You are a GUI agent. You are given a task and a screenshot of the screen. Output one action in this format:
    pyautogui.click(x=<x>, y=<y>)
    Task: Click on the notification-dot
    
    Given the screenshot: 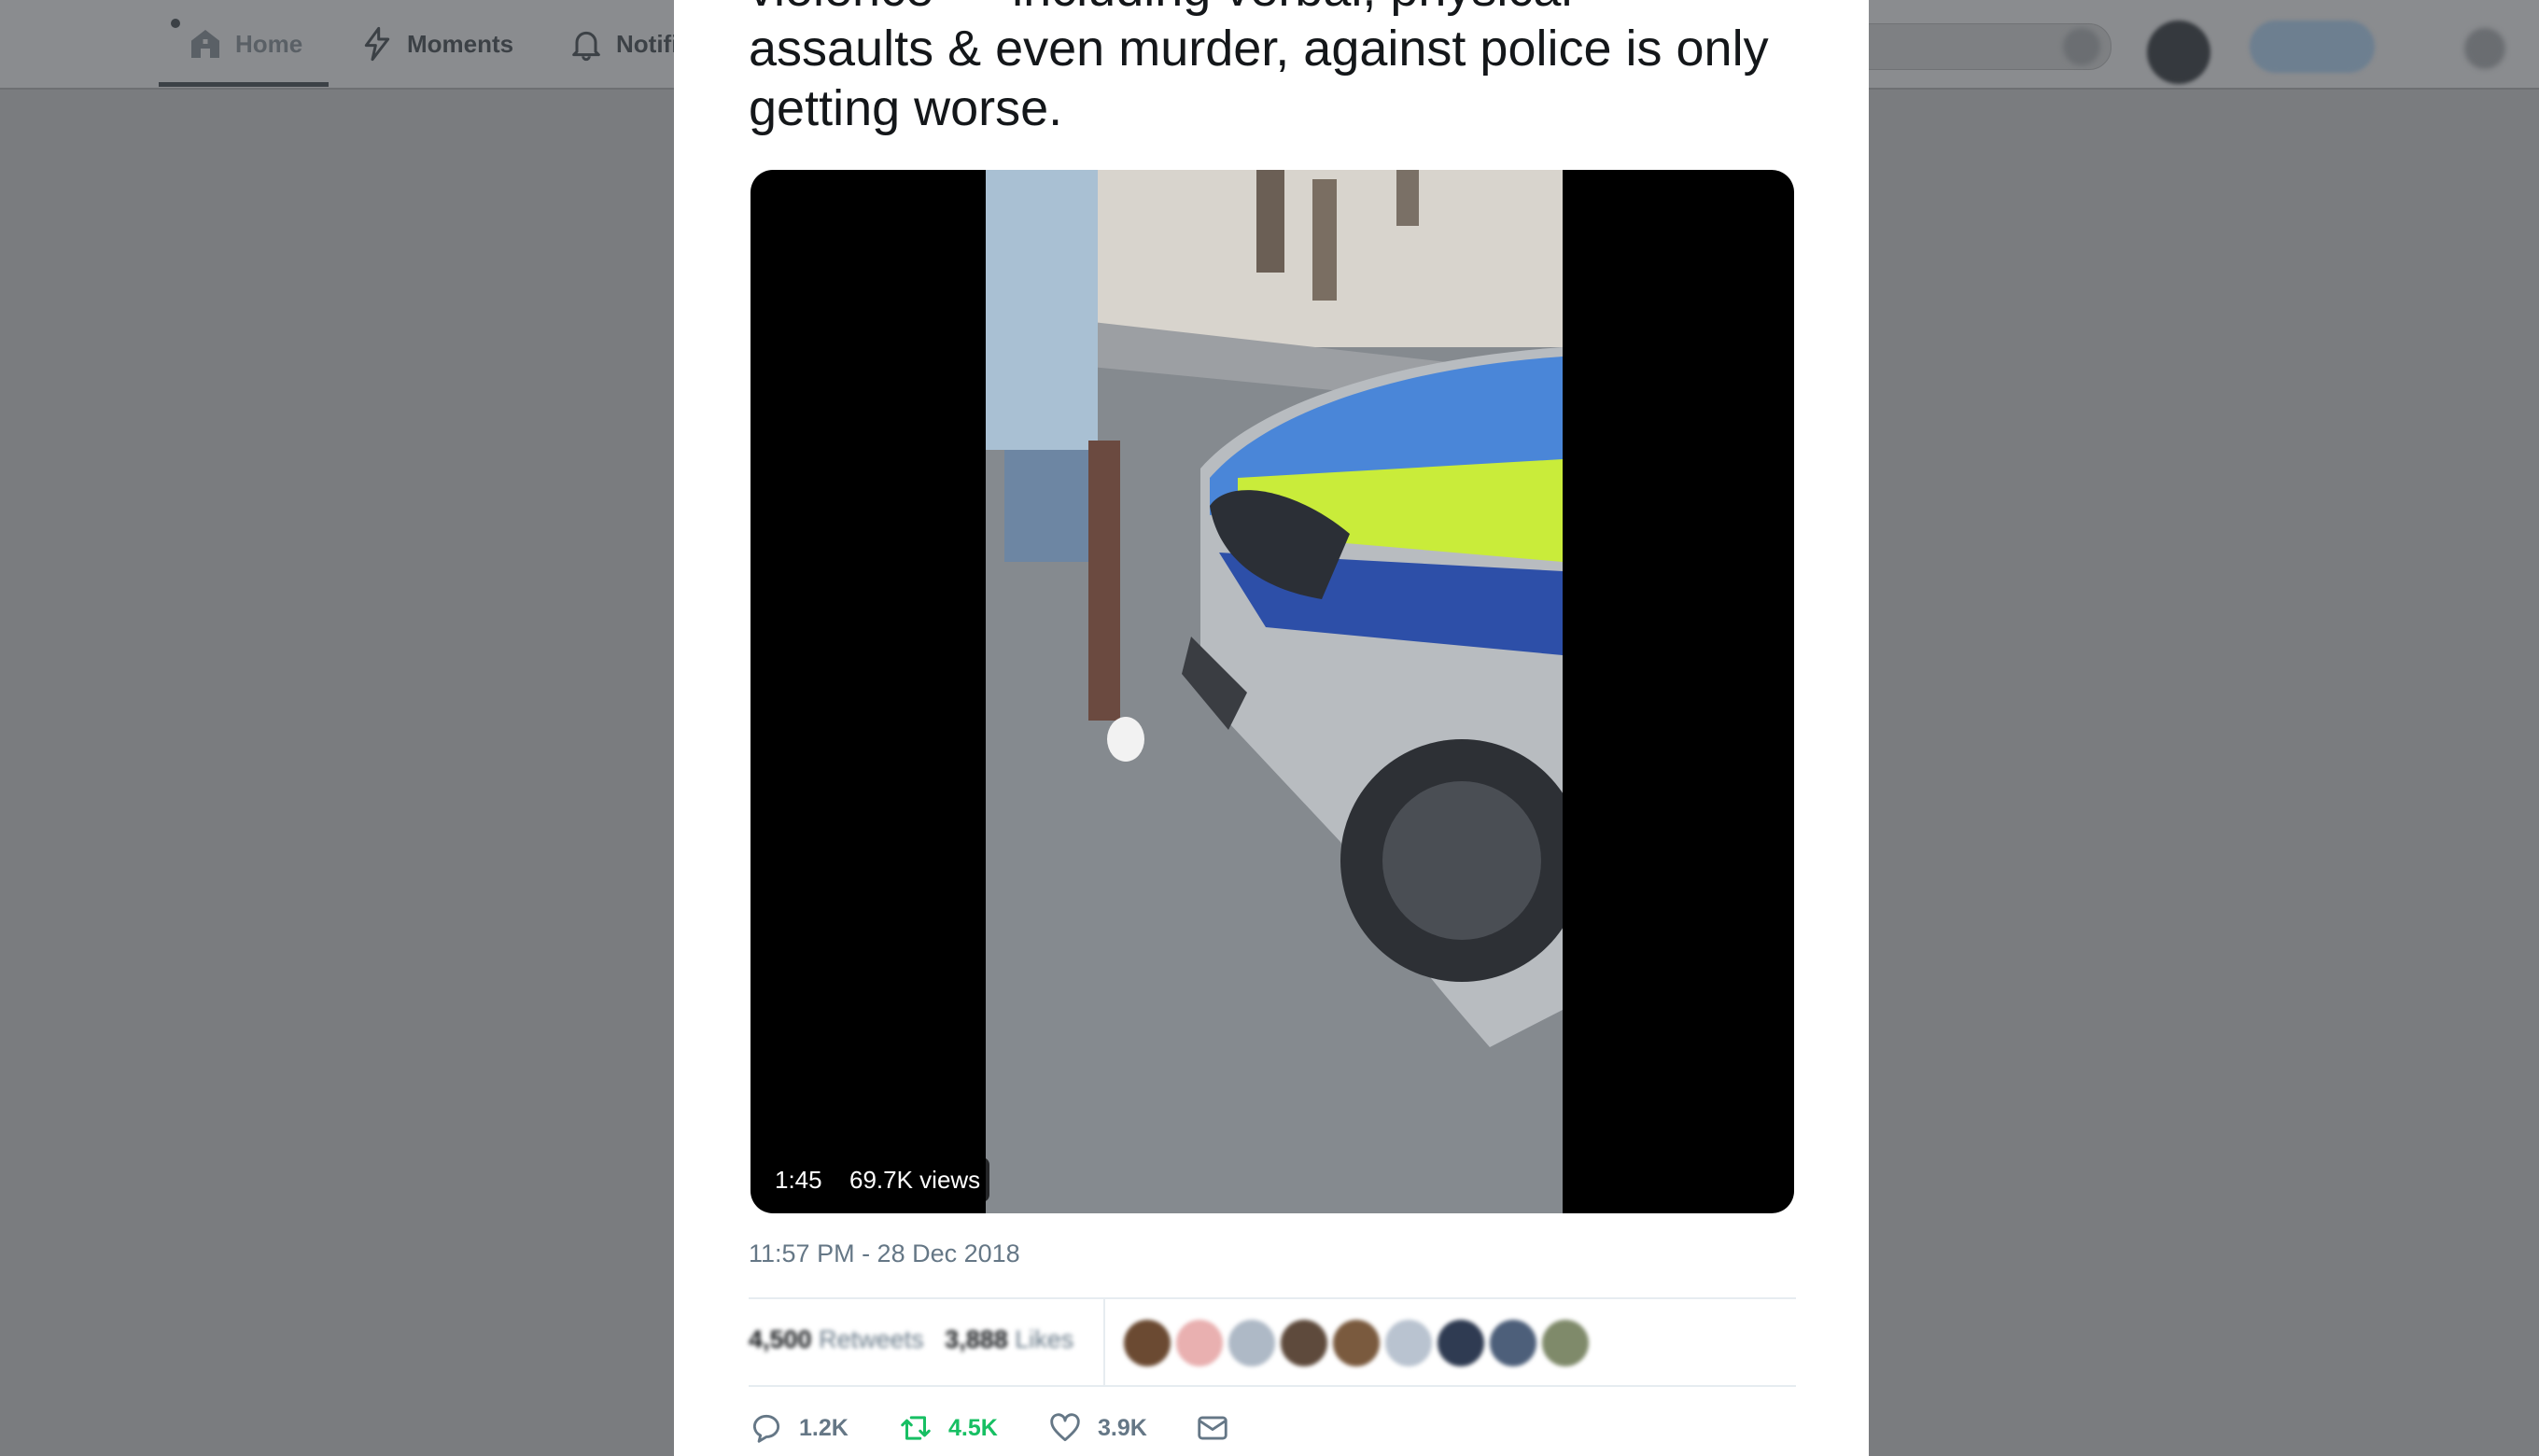 What is the action you would take?
    pyautogui.click(x=175, y=23)
    